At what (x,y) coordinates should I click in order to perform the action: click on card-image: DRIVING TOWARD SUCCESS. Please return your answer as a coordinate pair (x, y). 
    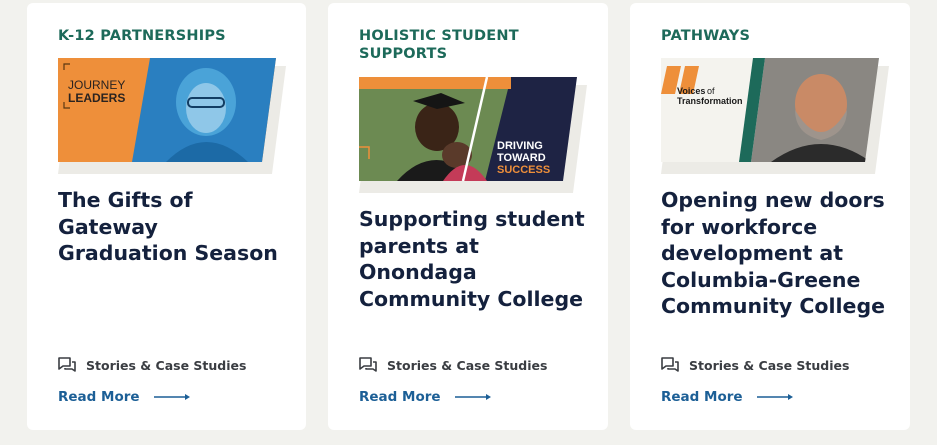
    Looking at the image, I should click on (473, 135).